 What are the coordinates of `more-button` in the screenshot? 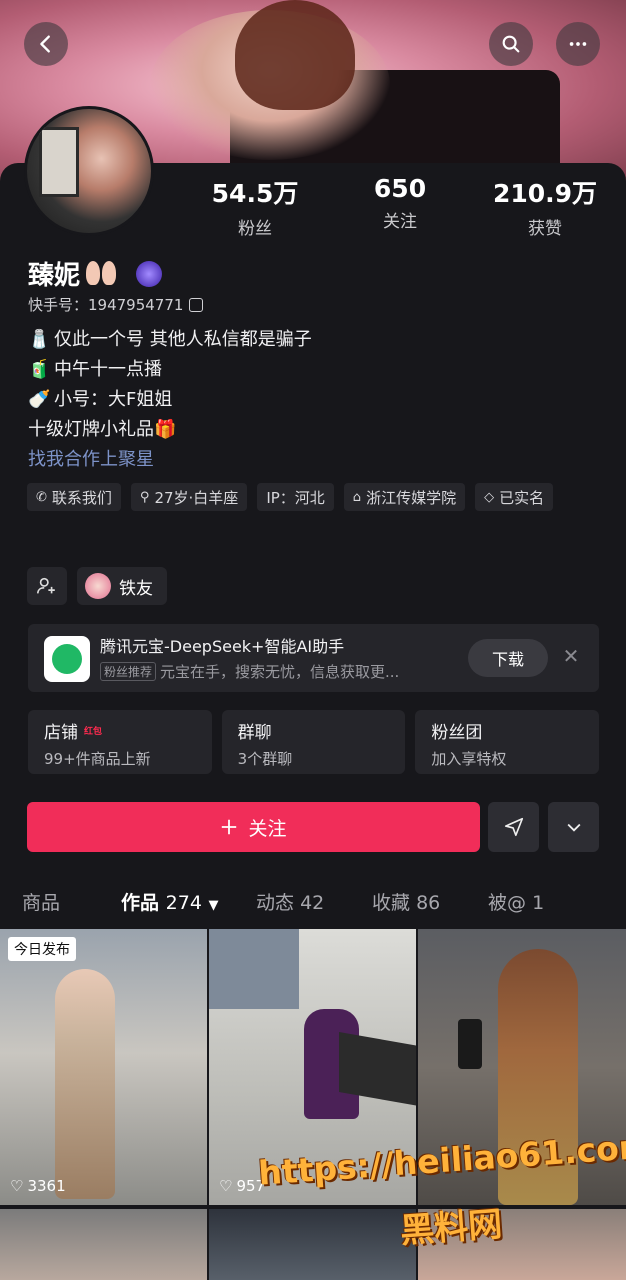 It's located at (578, 44).